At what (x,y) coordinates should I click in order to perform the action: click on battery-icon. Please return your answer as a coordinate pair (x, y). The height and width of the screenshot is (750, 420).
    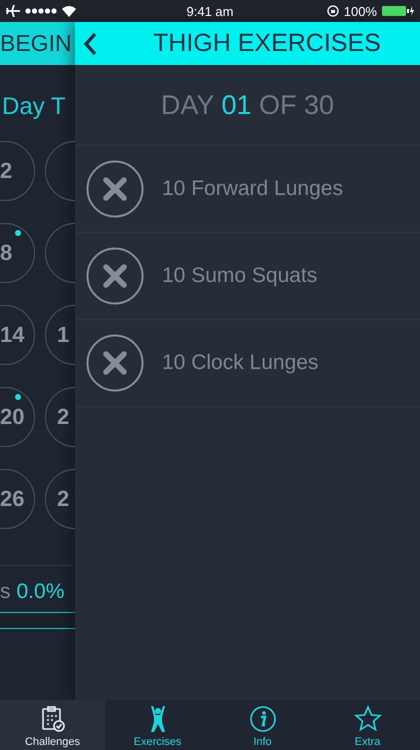
    Looking at the image, I should click on (398, 11).